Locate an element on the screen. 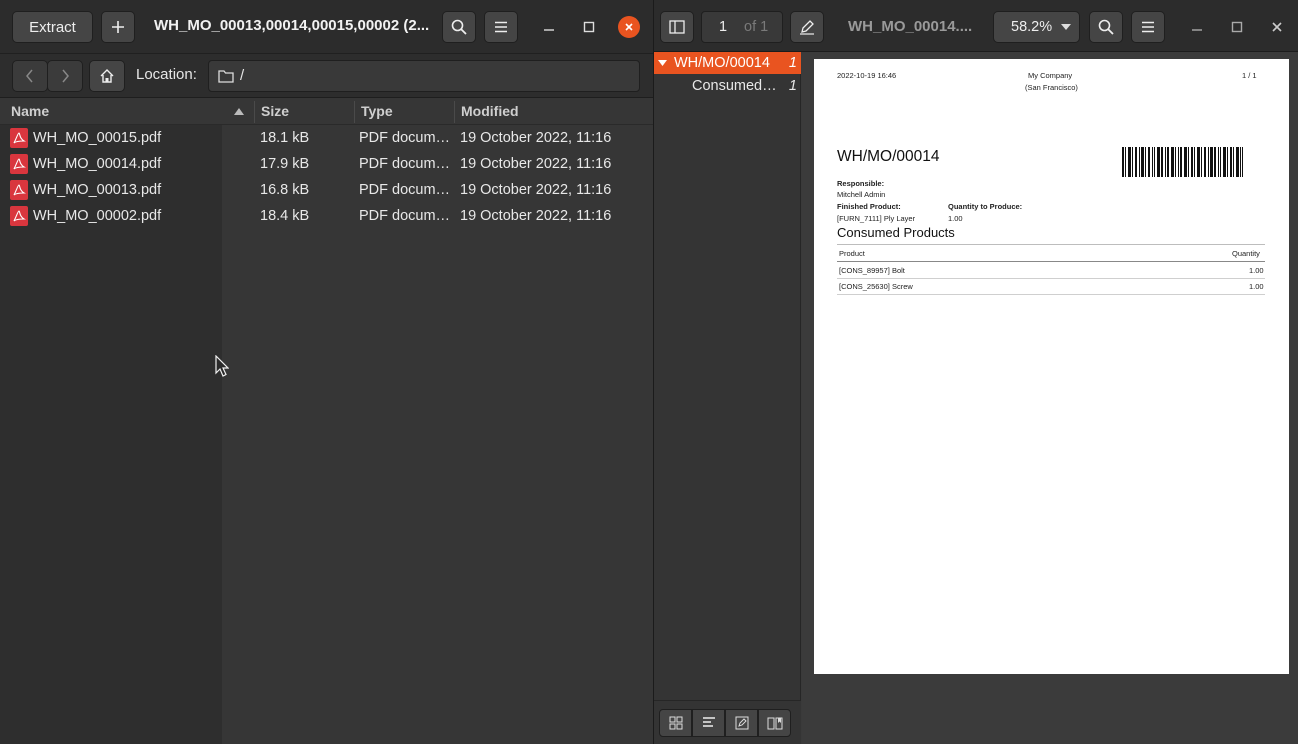 Image resolution: width=1298 pixels, height=744 pixels. doc-responsible-label: Responsible: is located at coordinates (861, 183).